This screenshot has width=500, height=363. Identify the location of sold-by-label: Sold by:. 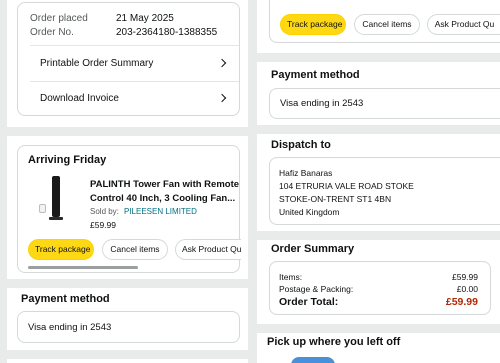
(104, 211).